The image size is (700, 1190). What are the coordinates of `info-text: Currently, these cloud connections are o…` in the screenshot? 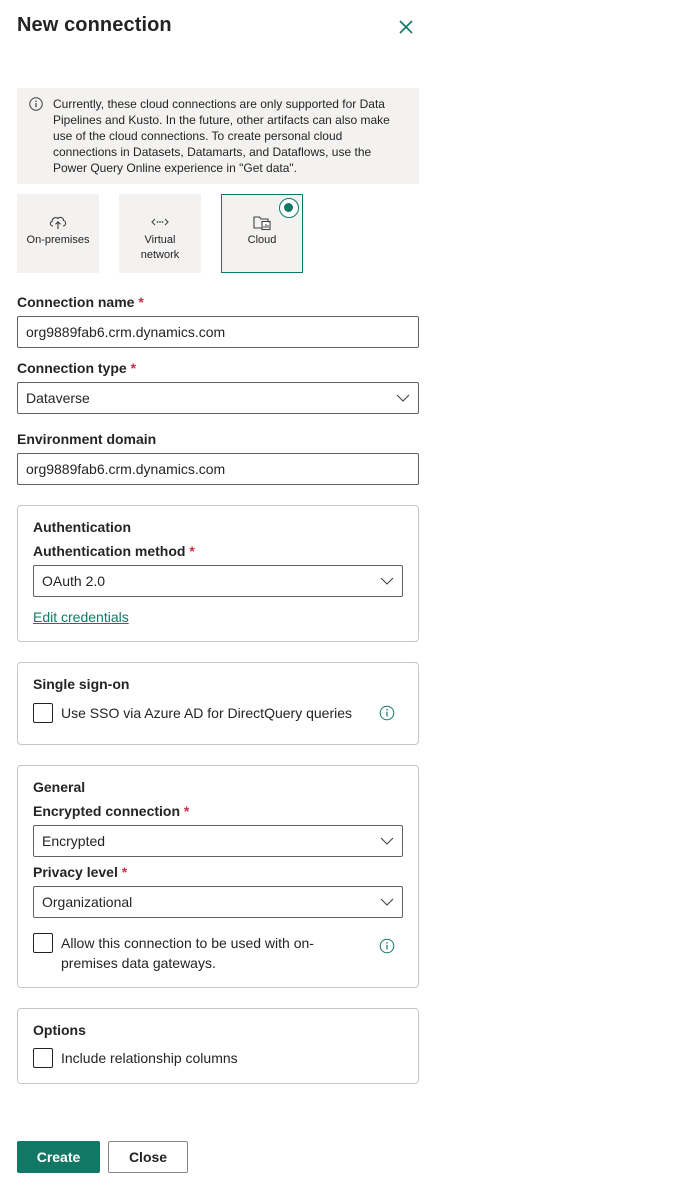 It's located at (221, 136).